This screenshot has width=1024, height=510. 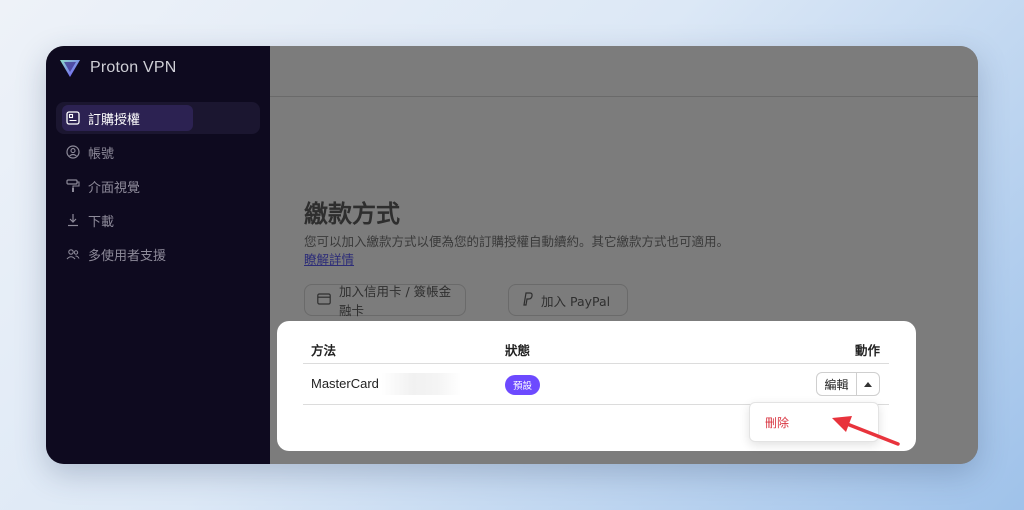 What do you see at coordinates (523, 385) in the screenshot?
I see `default-status-badge: 預設` at bounding box center [523, 385].